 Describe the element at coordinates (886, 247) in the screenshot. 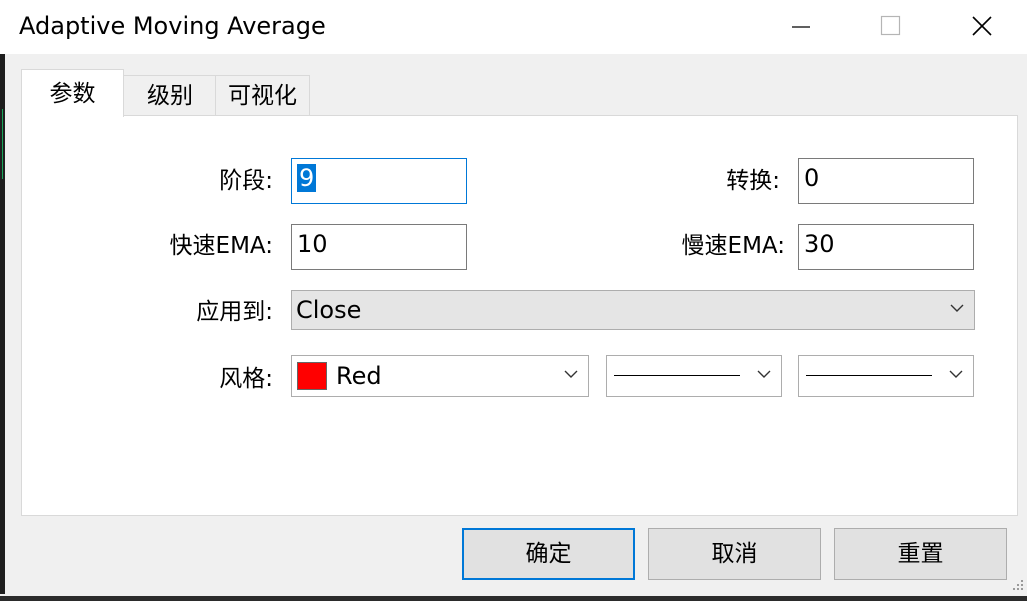

I see `slow-ema-input: 30` at that location.